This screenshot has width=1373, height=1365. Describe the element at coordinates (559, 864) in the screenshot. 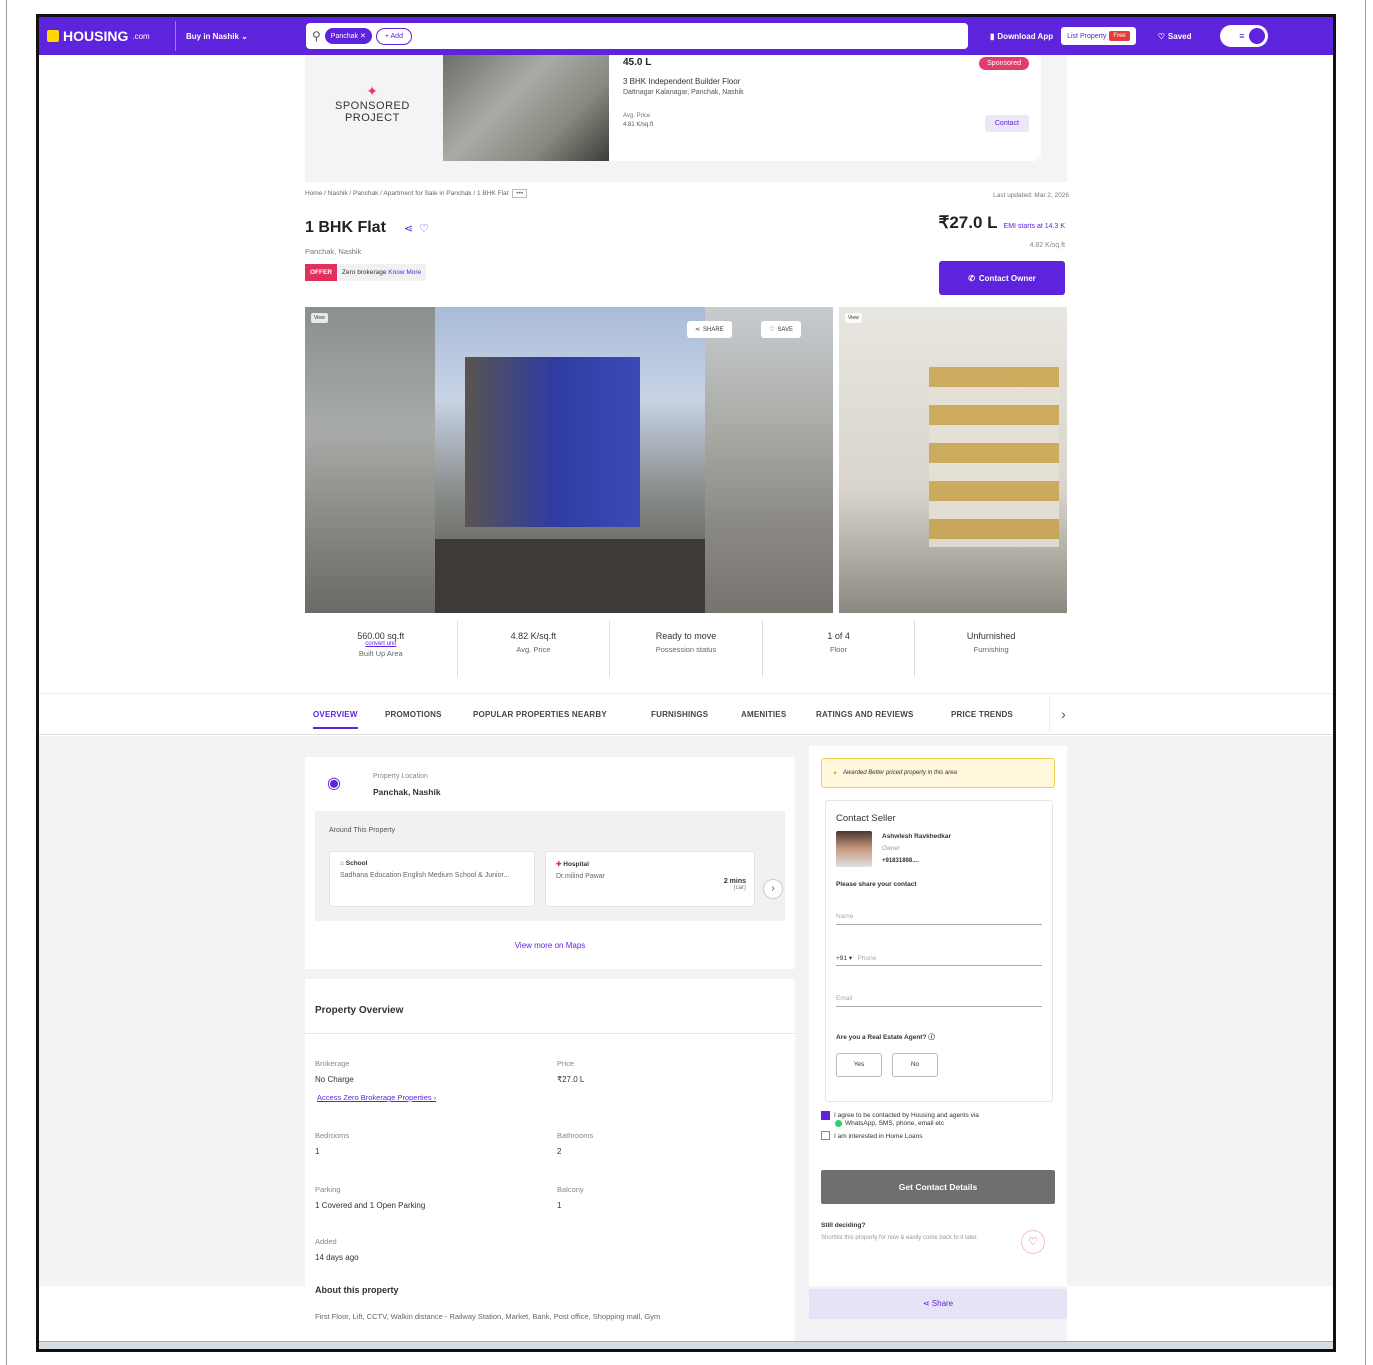

I see `hospital-icon: ✚` at that location.